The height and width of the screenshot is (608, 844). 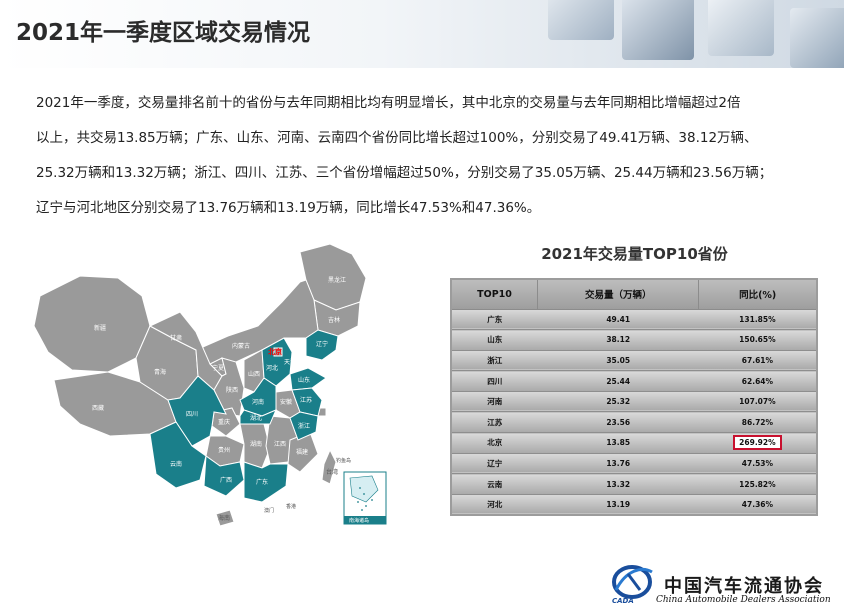 I want to click on map-label-beijing: 北京, so click(x=275, y=351).